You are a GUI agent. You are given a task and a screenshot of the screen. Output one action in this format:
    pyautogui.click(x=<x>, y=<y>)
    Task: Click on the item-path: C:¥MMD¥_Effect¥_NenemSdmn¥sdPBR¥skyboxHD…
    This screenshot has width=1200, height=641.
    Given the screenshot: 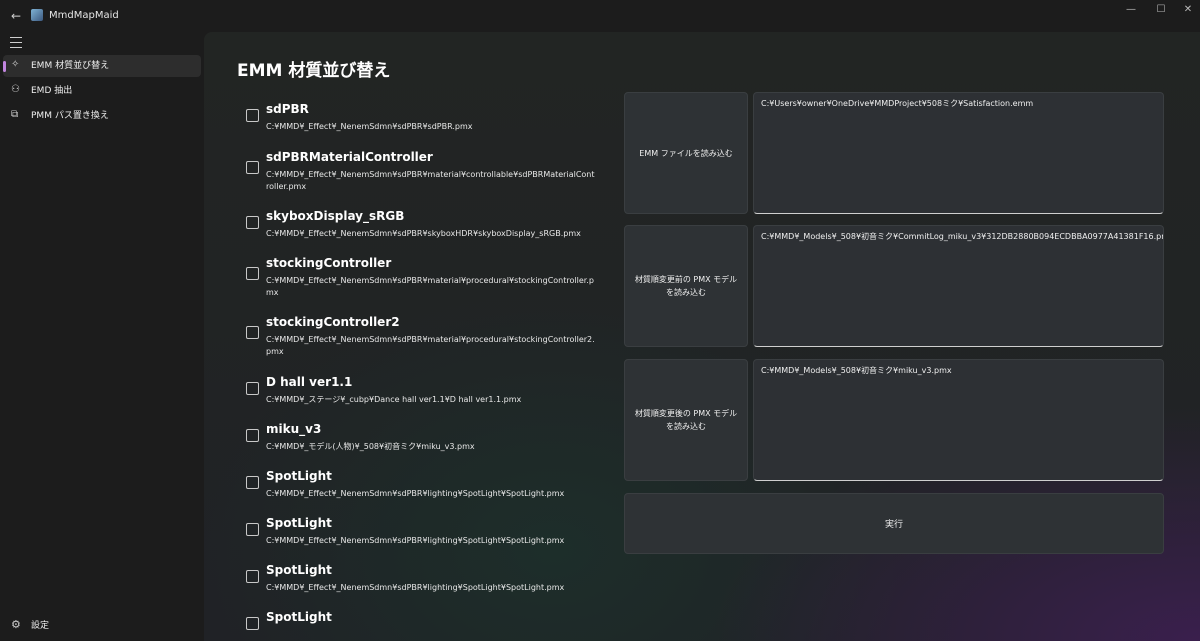 What is the action you would take?
    pyautogui.click(x=423, y=233)
    